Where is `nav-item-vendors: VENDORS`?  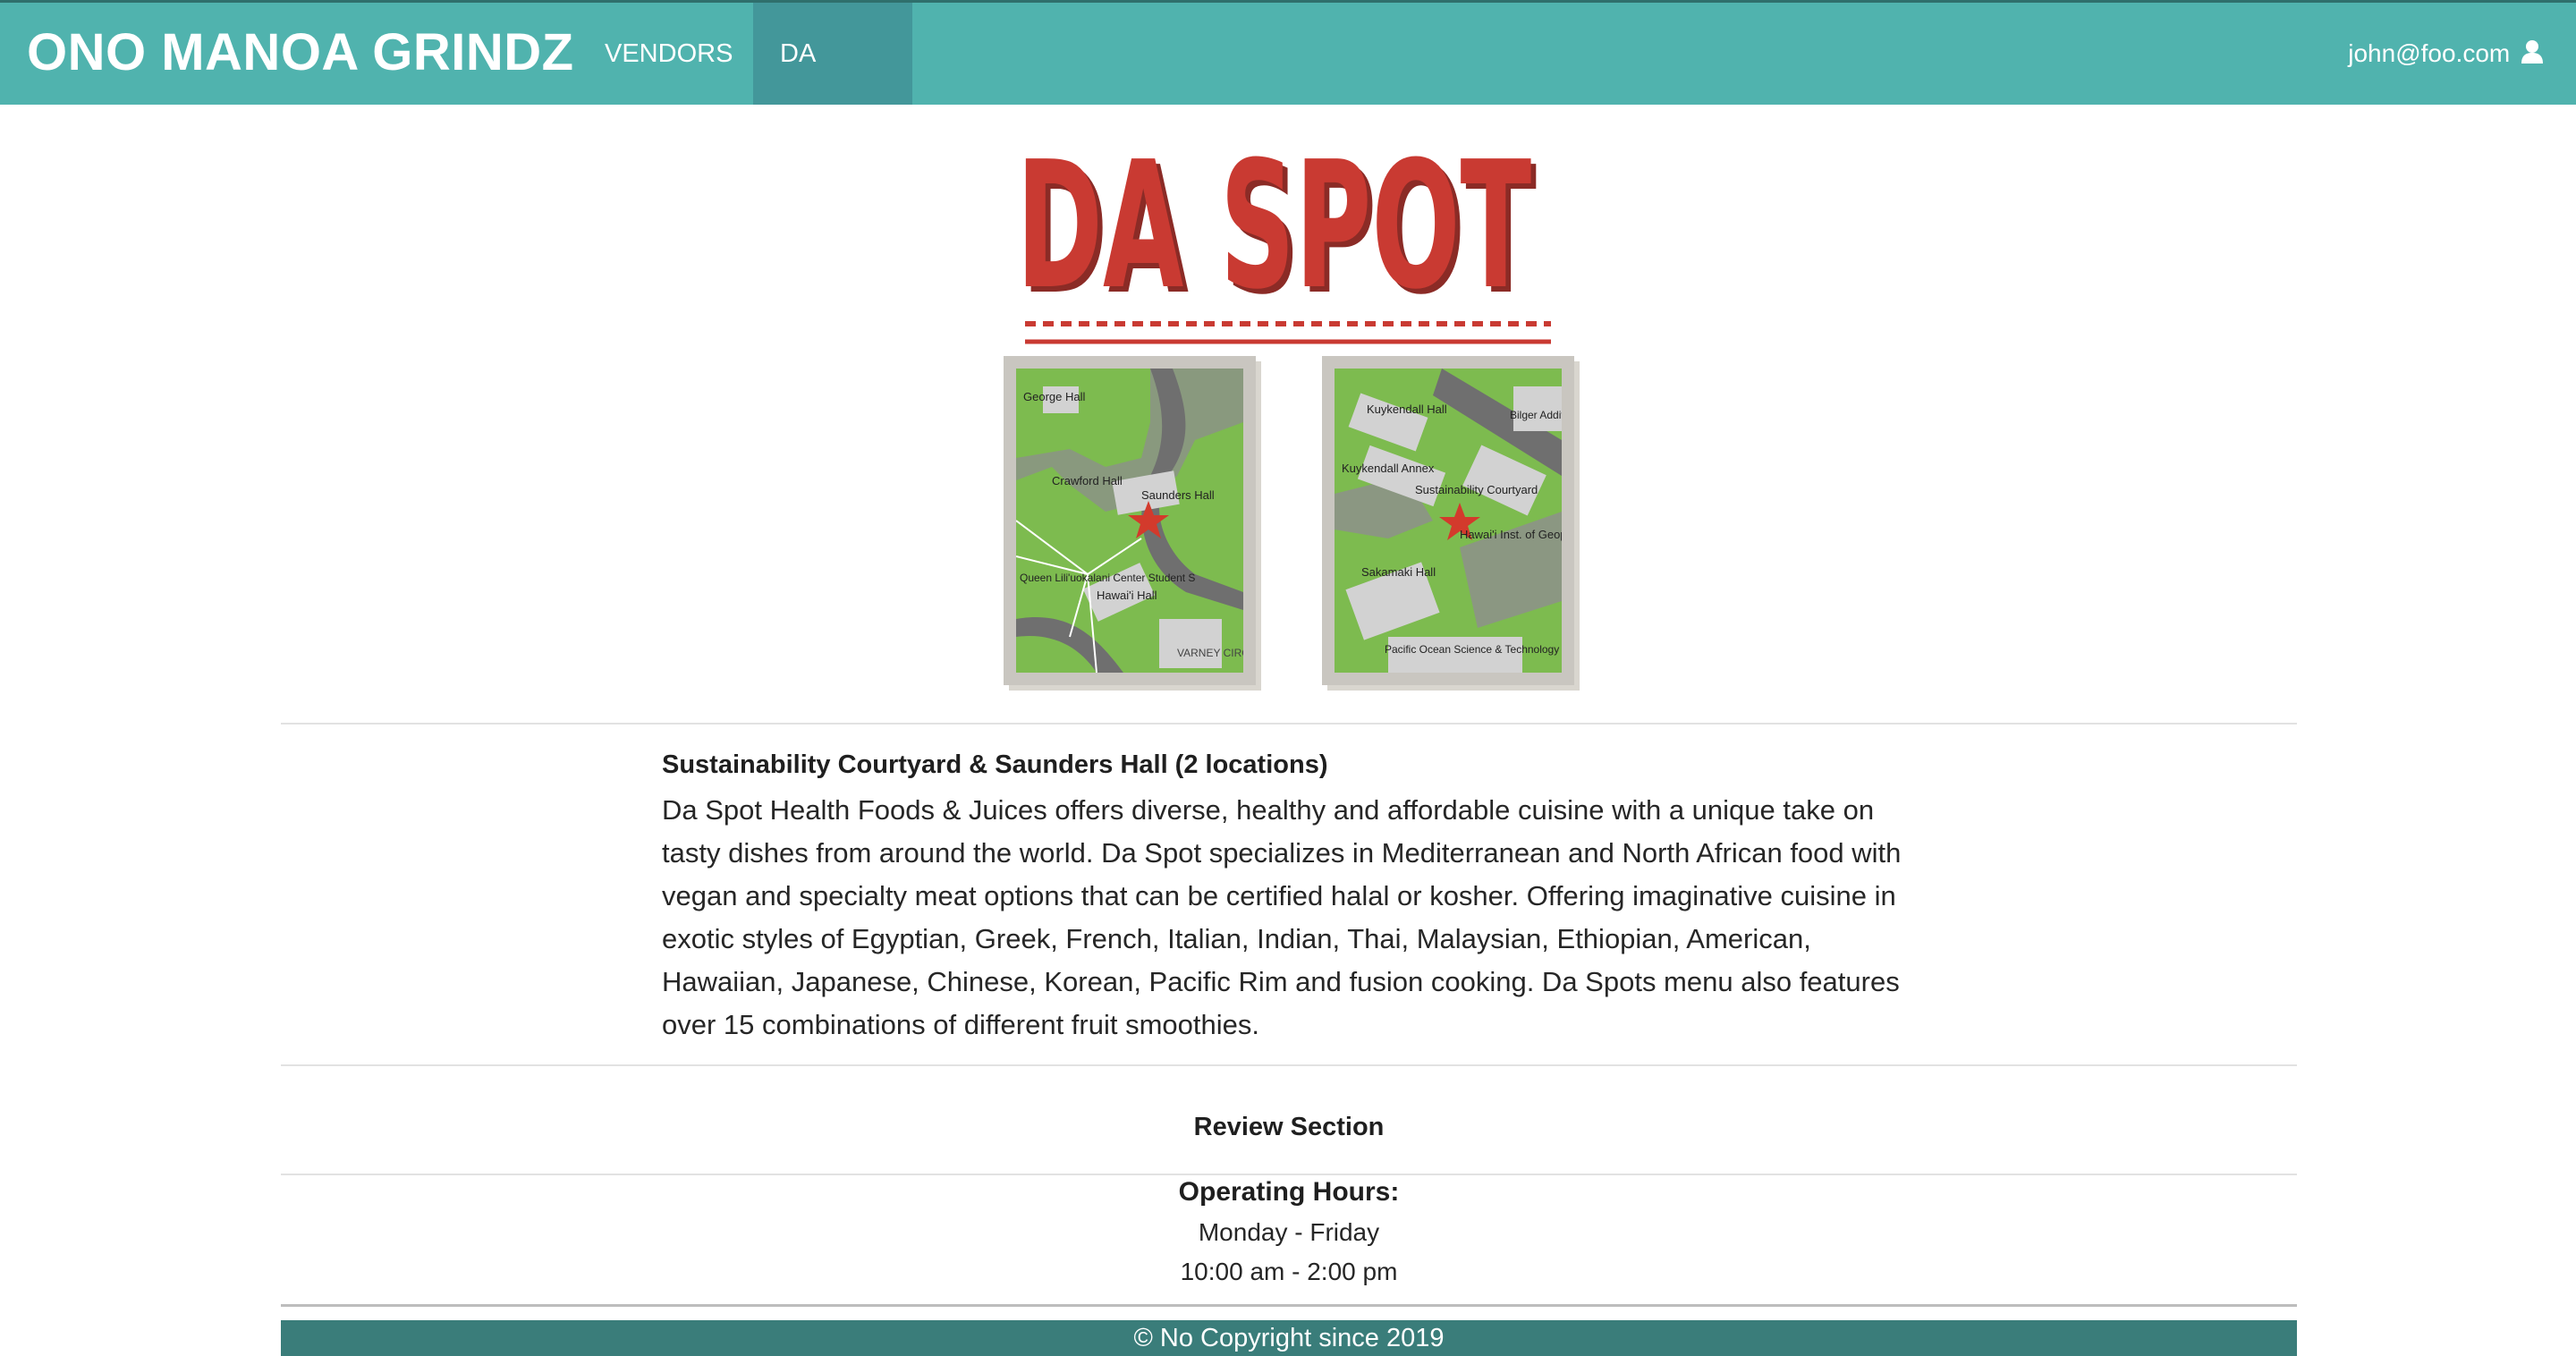
nav-item-vendors: VENDORS is located at coordinates (664, 54).